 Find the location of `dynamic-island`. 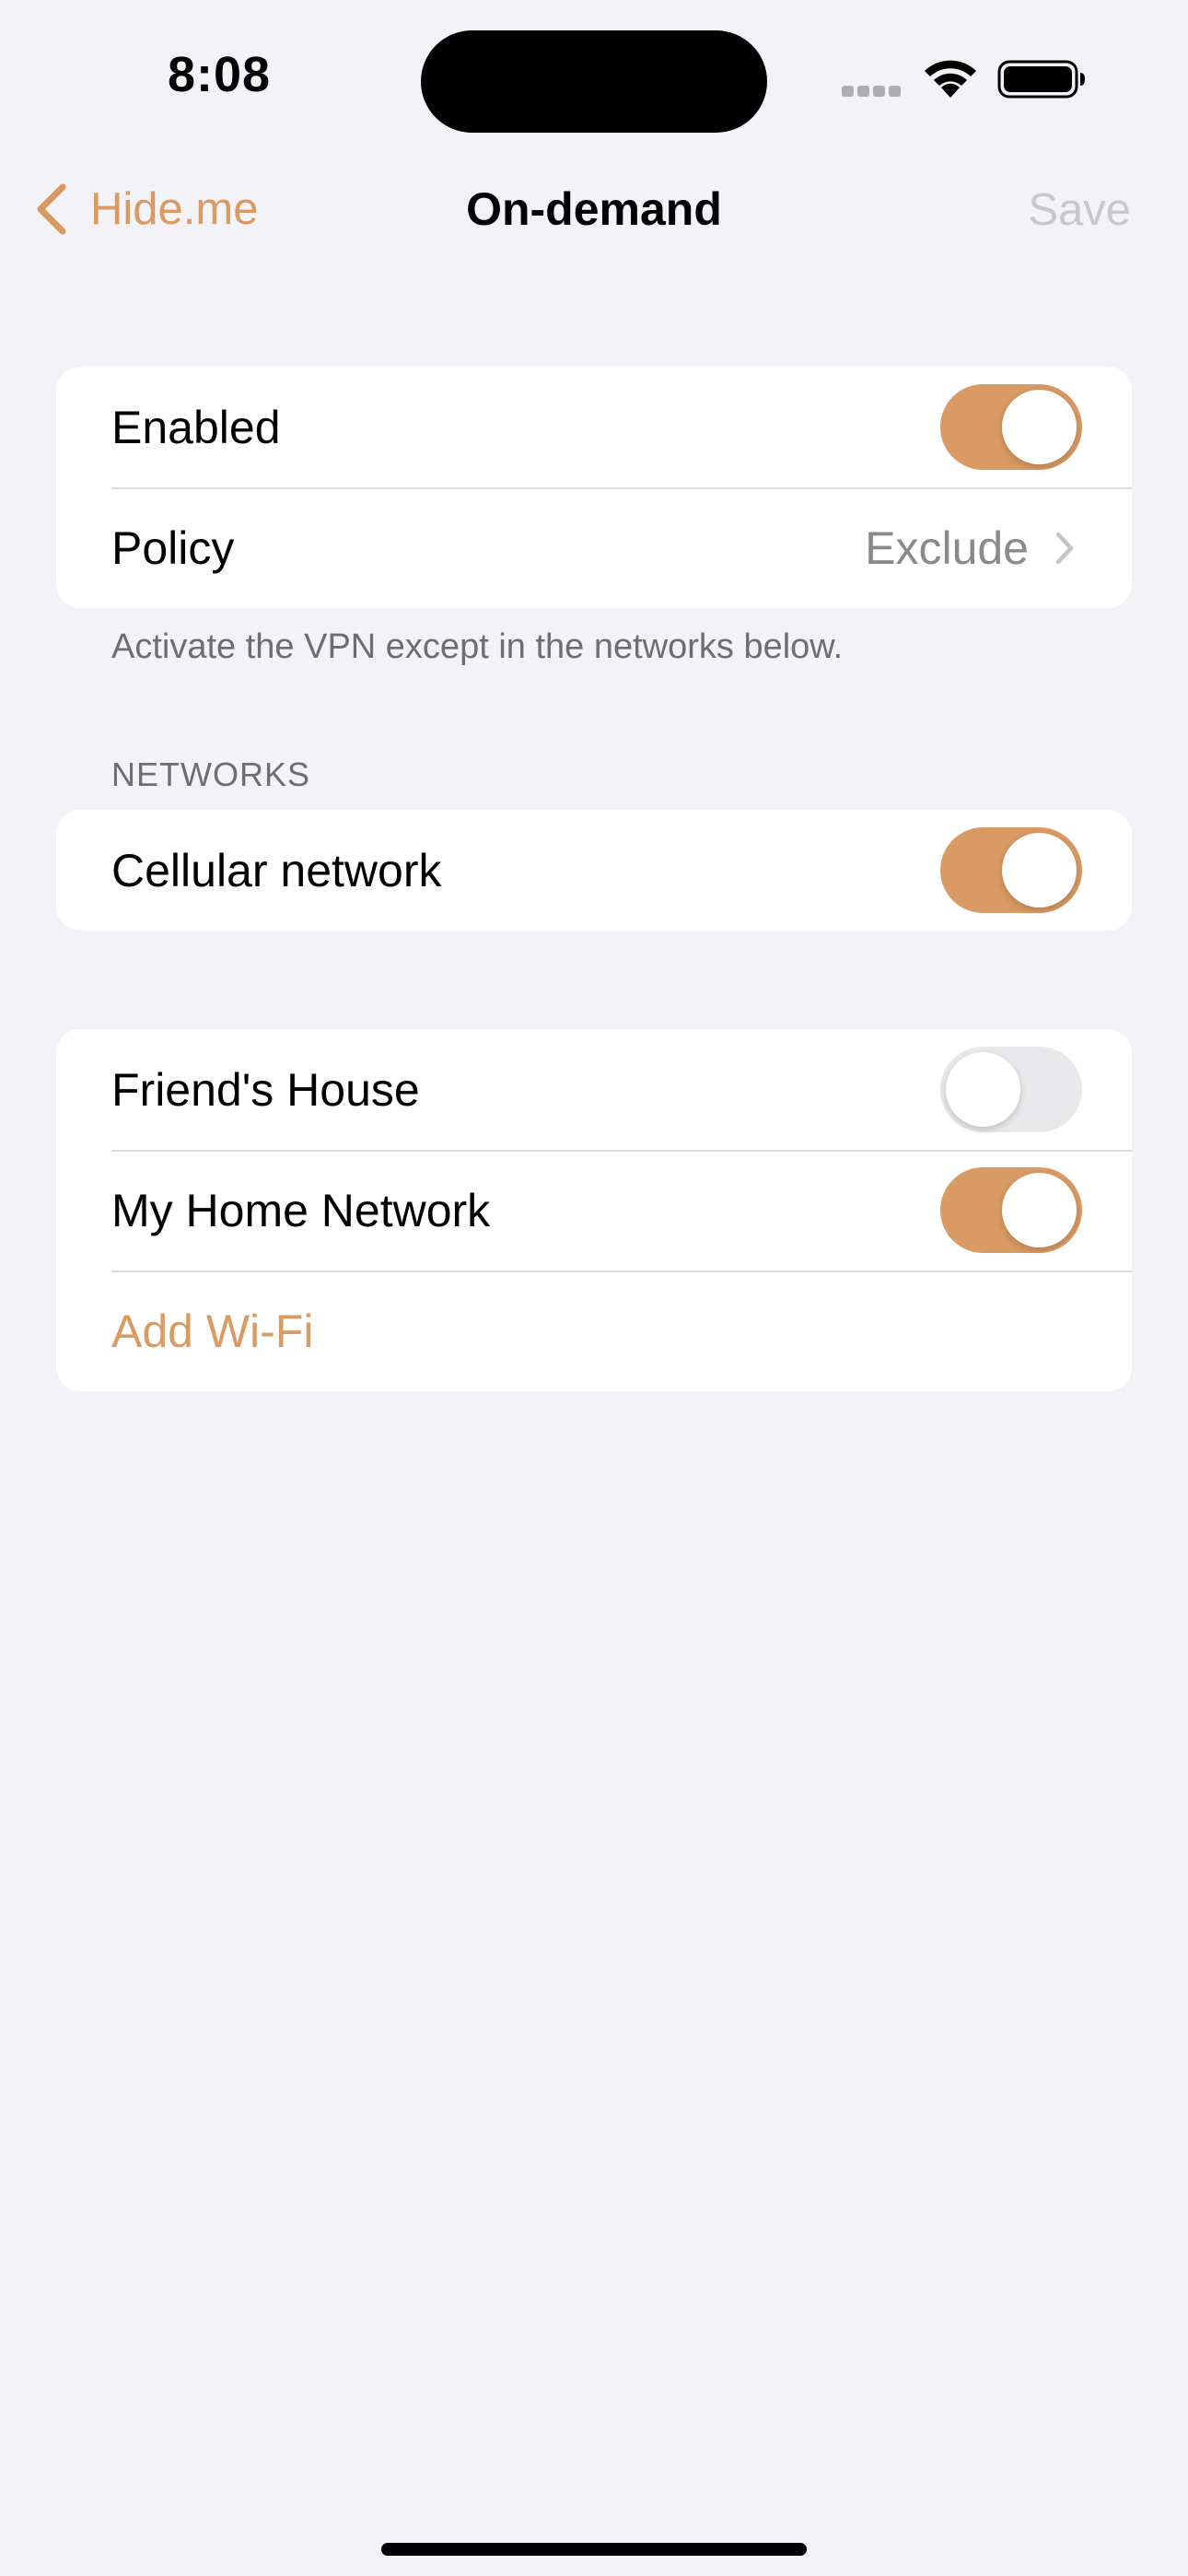

dynamic-island is located at coordinates (594, 81).